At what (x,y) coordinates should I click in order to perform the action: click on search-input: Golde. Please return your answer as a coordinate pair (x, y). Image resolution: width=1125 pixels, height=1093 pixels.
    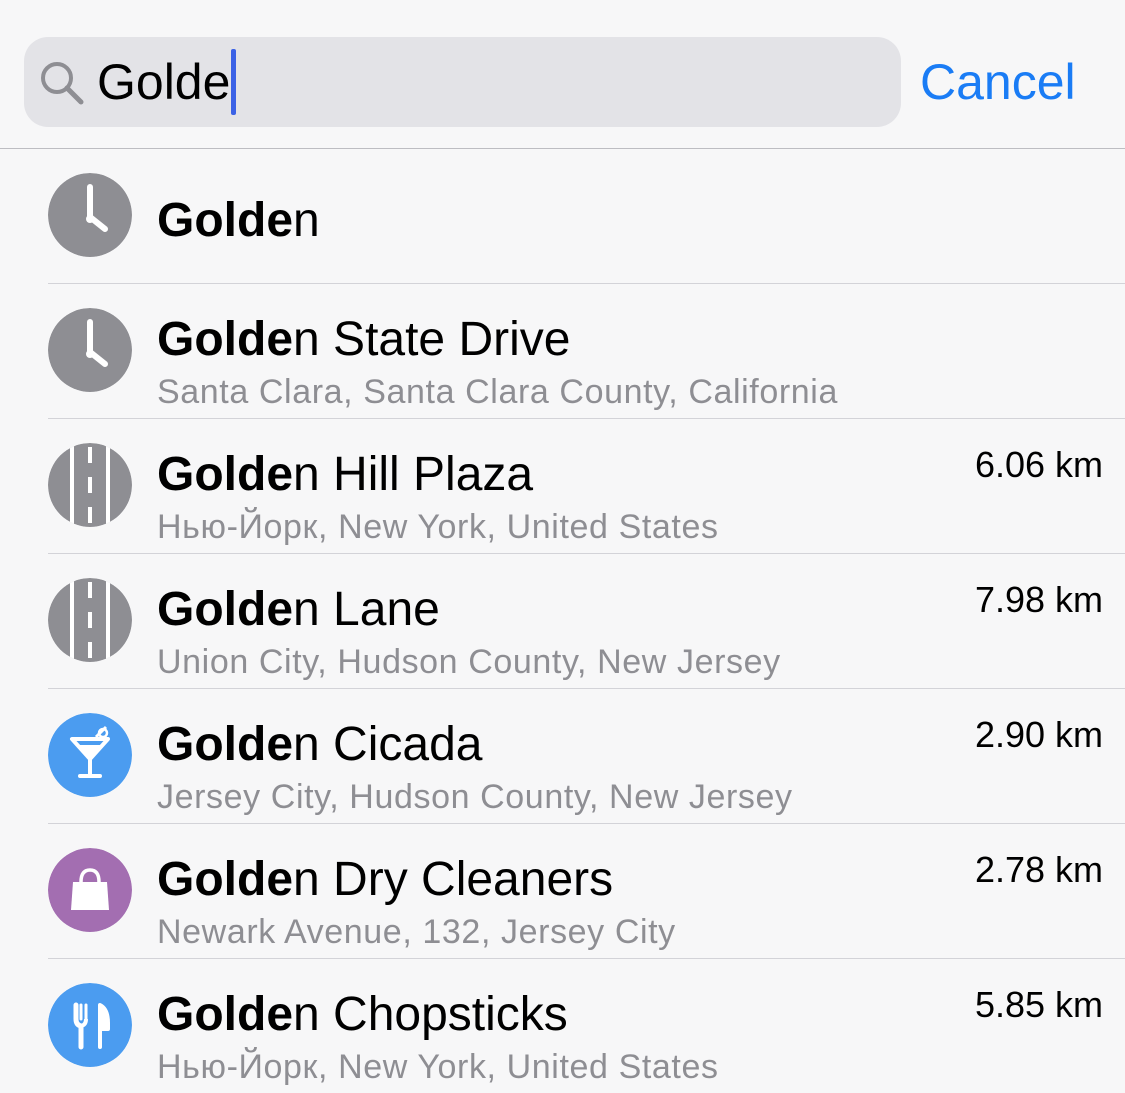
    Looking at the image, I should click on (167, 82).